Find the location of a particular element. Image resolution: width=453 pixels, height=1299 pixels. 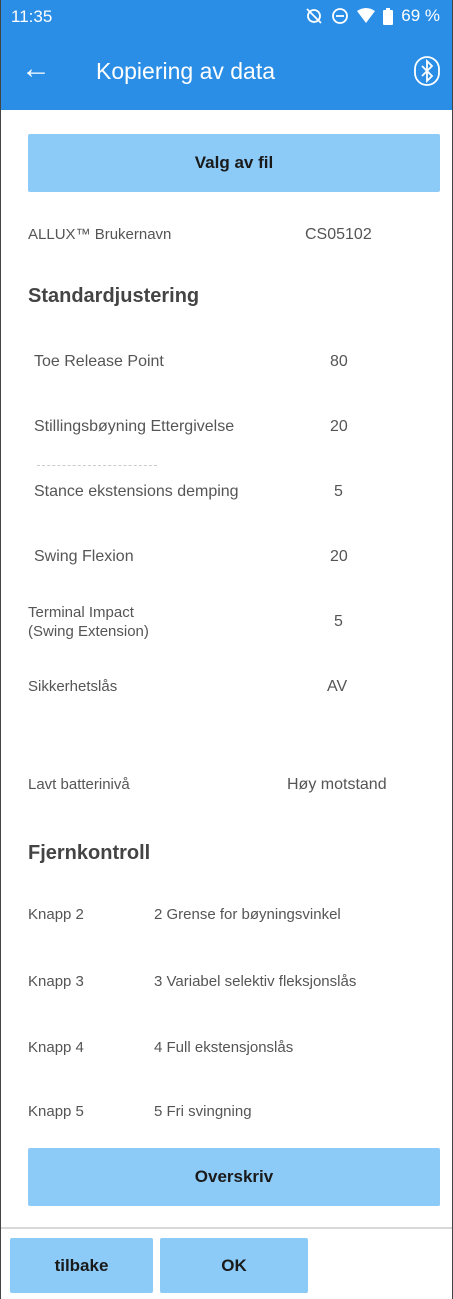

bottom-bar: tilbake OK is located at coordinates (226, 1264).